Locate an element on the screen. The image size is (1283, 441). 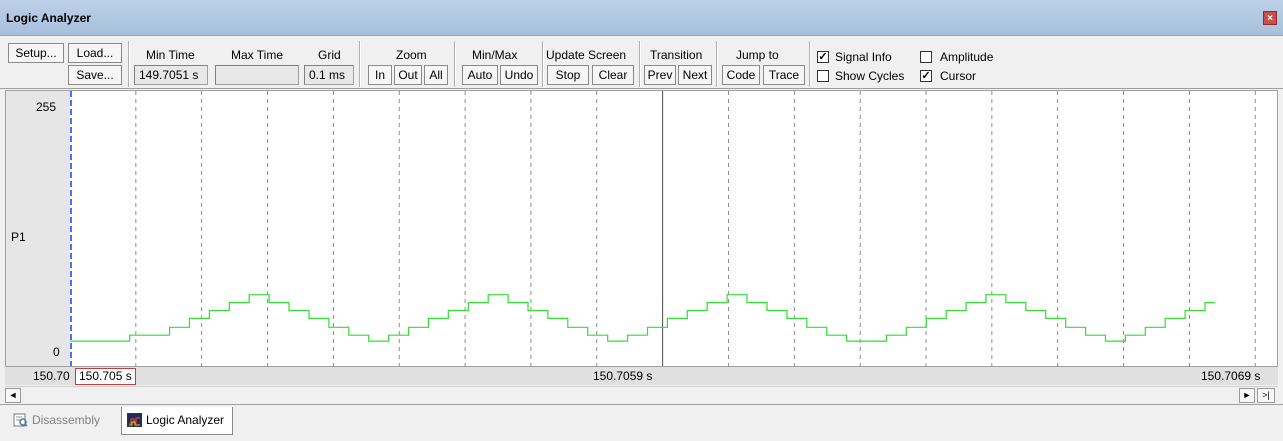
minmax-label: Min/Max is located at coordinates (495, 55).